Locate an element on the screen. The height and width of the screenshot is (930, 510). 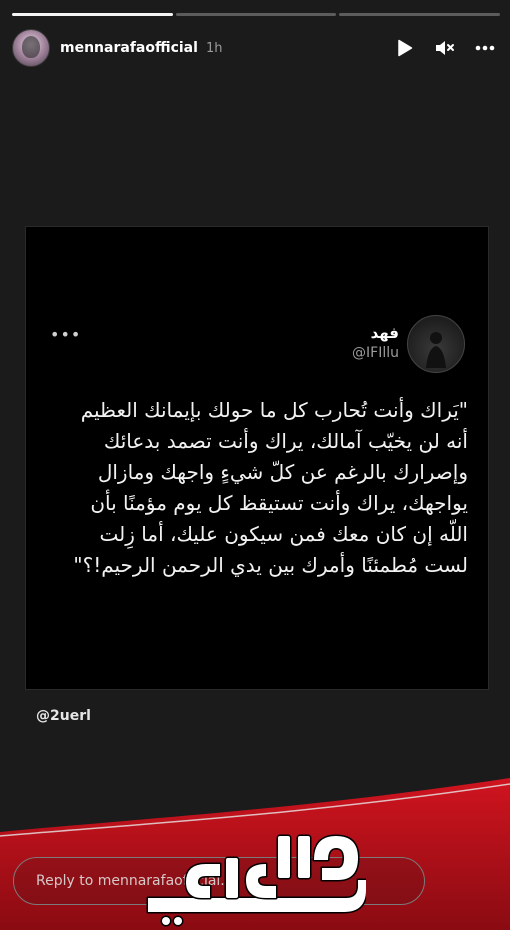
tweet-author-handle: @IFIllu is located at coordinates (375, 353).